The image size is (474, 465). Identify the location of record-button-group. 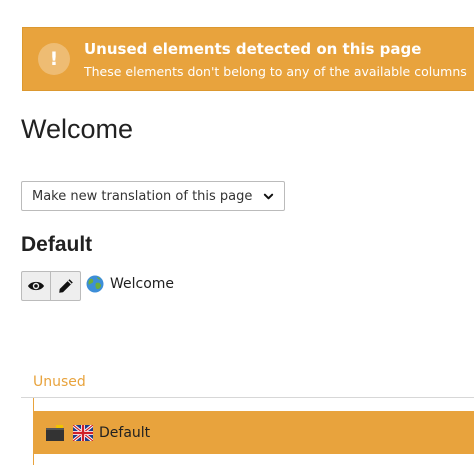
(51, 286).